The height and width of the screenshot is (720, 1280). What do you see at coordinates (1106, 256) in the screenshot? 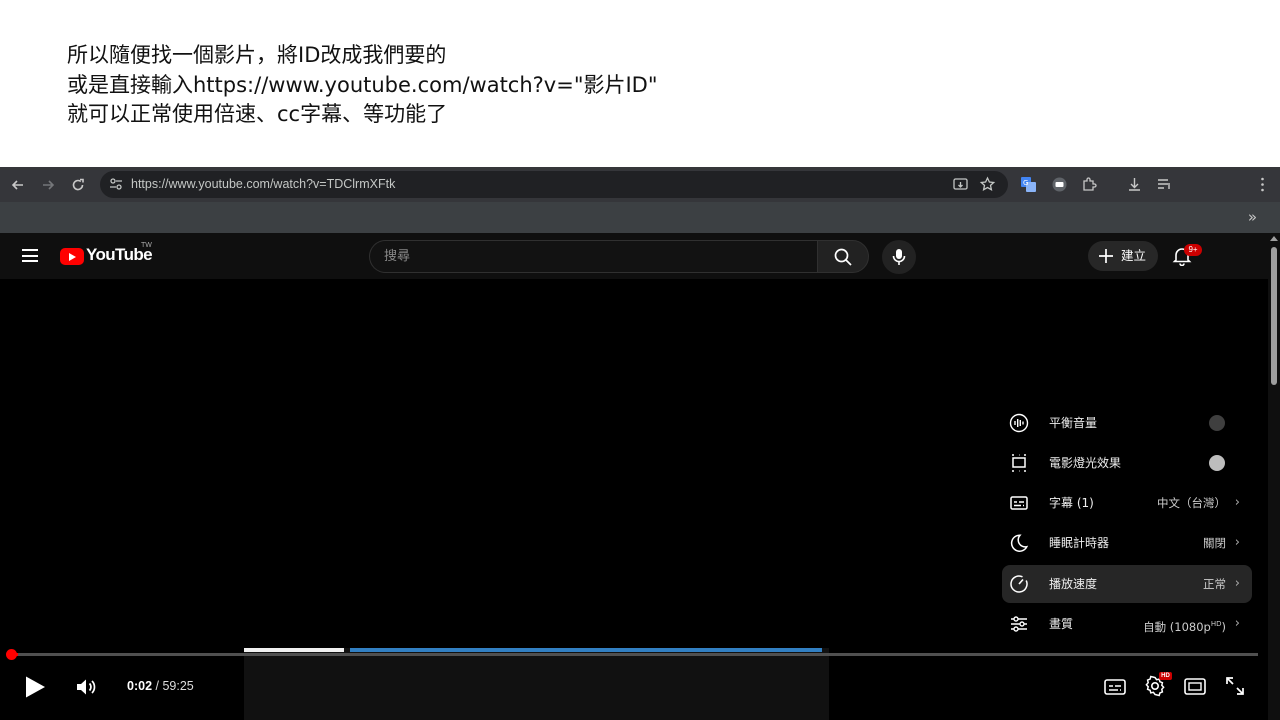
I see `plus-icon` at bounding box center [1106, 256].